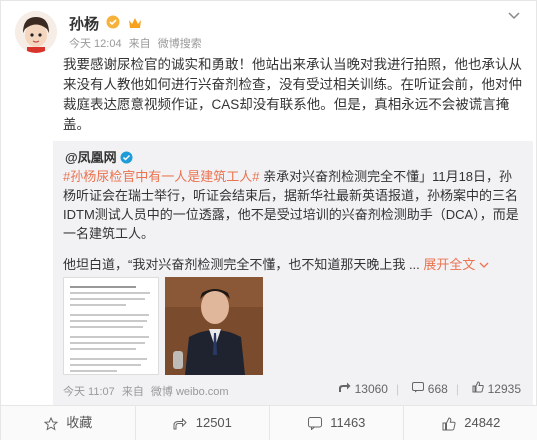 The width and height of the screenshot is (537, 440). What do you see at coordinates (363, 389) in the screenshot?
I see `repost-forward-button: 13060` at bounding box center [363, 389].